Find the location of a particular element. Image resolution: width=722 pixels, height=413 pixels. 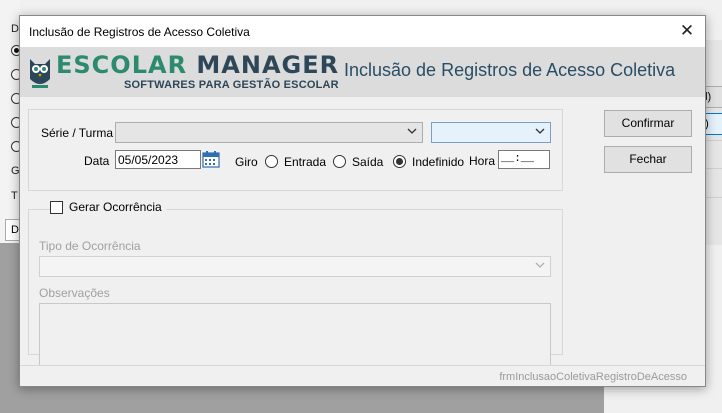

logo-subtitle: SOFTWARES PARA GESTÃO ESCOLAR is located at coordinates (231, 85).